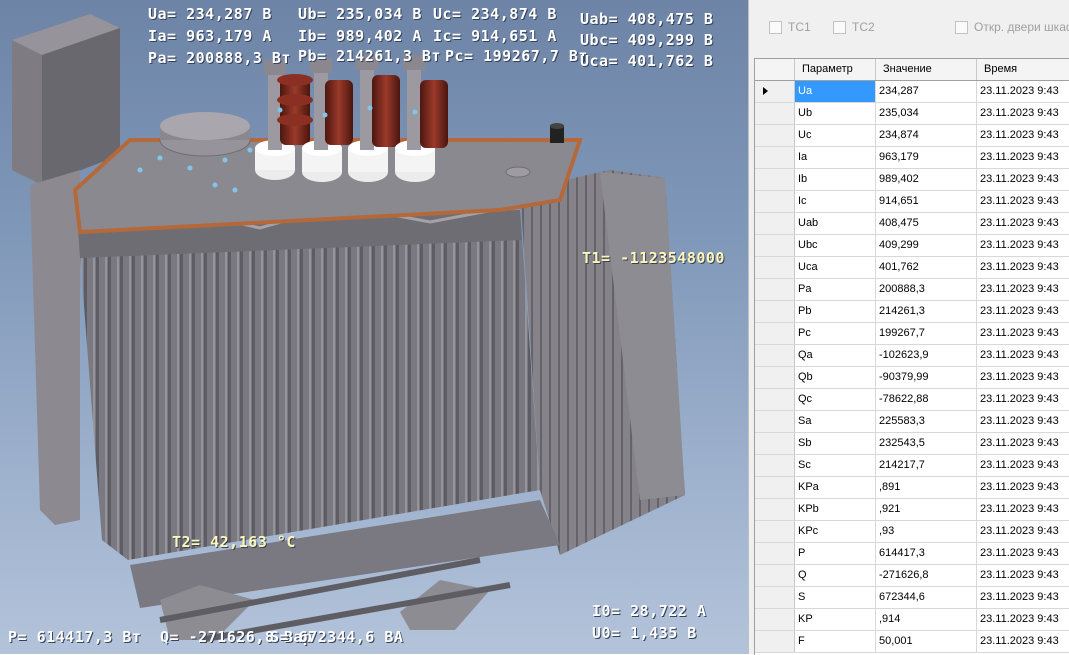 This screenshot has width=1069, height=655. What do you see at coordinates (835, 157) in the screenshot?
I see `cell-param: Ia` at bounding box center [835, 157].